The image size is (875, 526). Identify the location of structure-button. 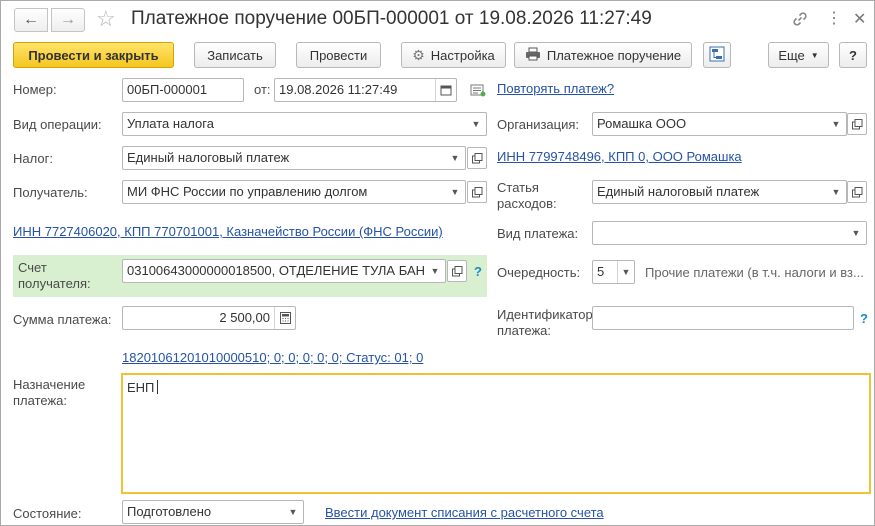
(717, 55).